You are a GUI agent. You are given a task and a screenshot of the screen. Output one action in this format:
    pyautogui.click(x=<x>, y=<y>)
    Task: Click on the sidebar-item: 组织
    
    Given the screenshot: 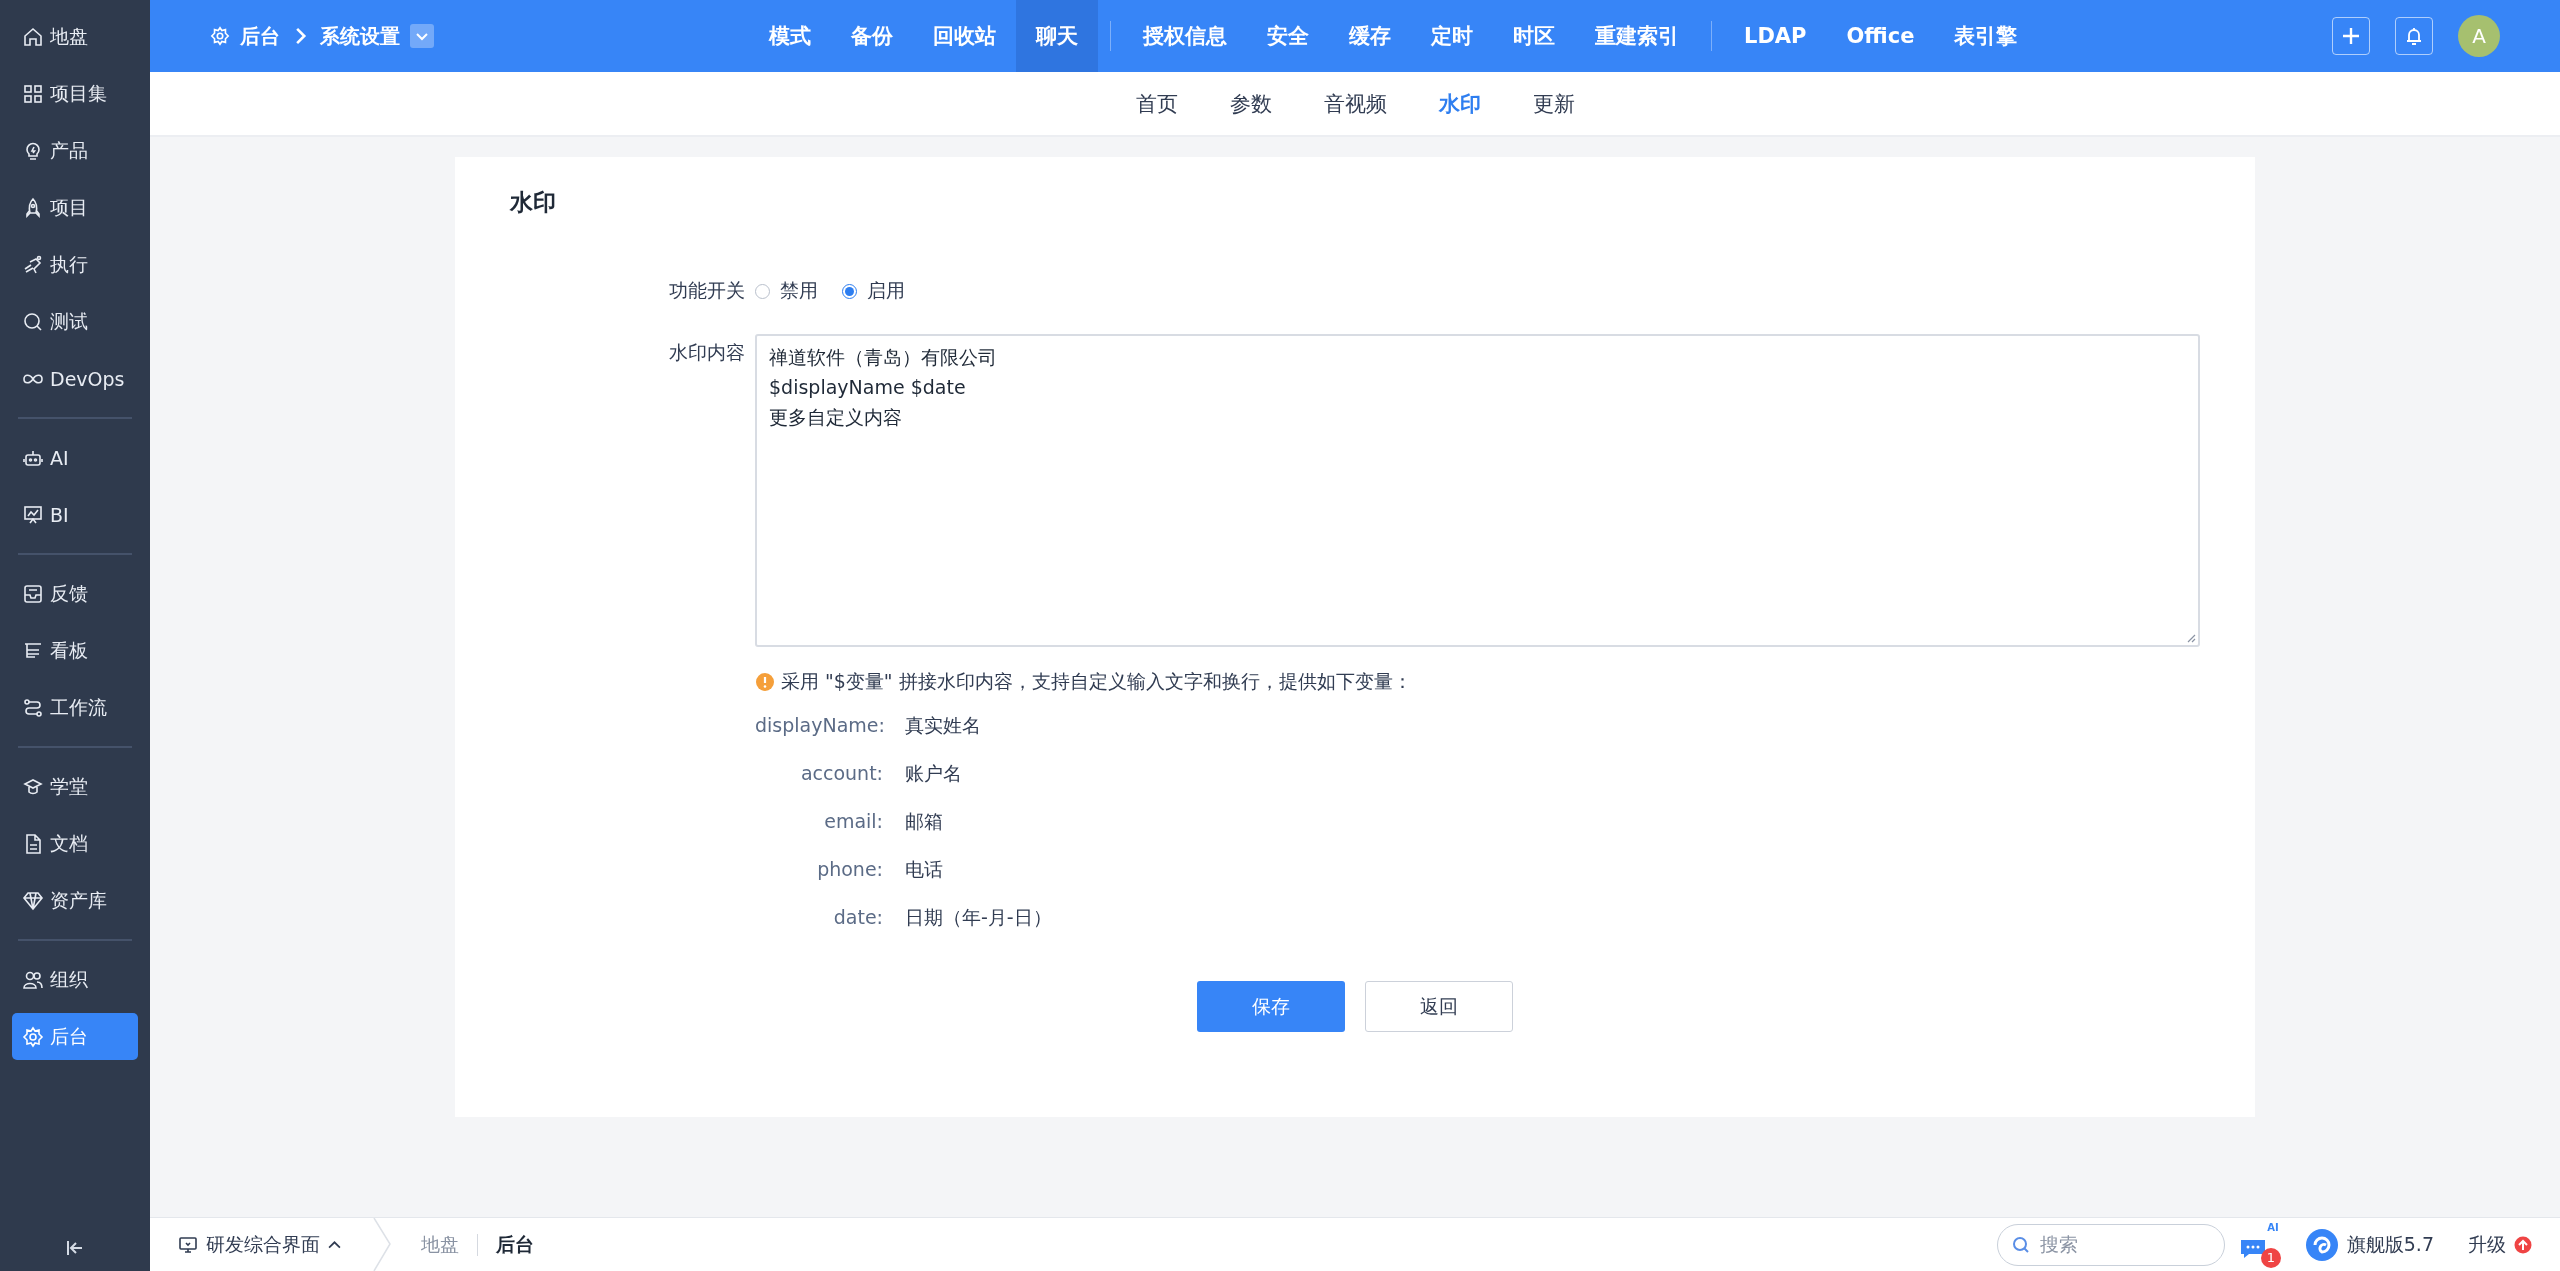 What is the action you would take?
    pyautogui.click(x=75, y=979)
    